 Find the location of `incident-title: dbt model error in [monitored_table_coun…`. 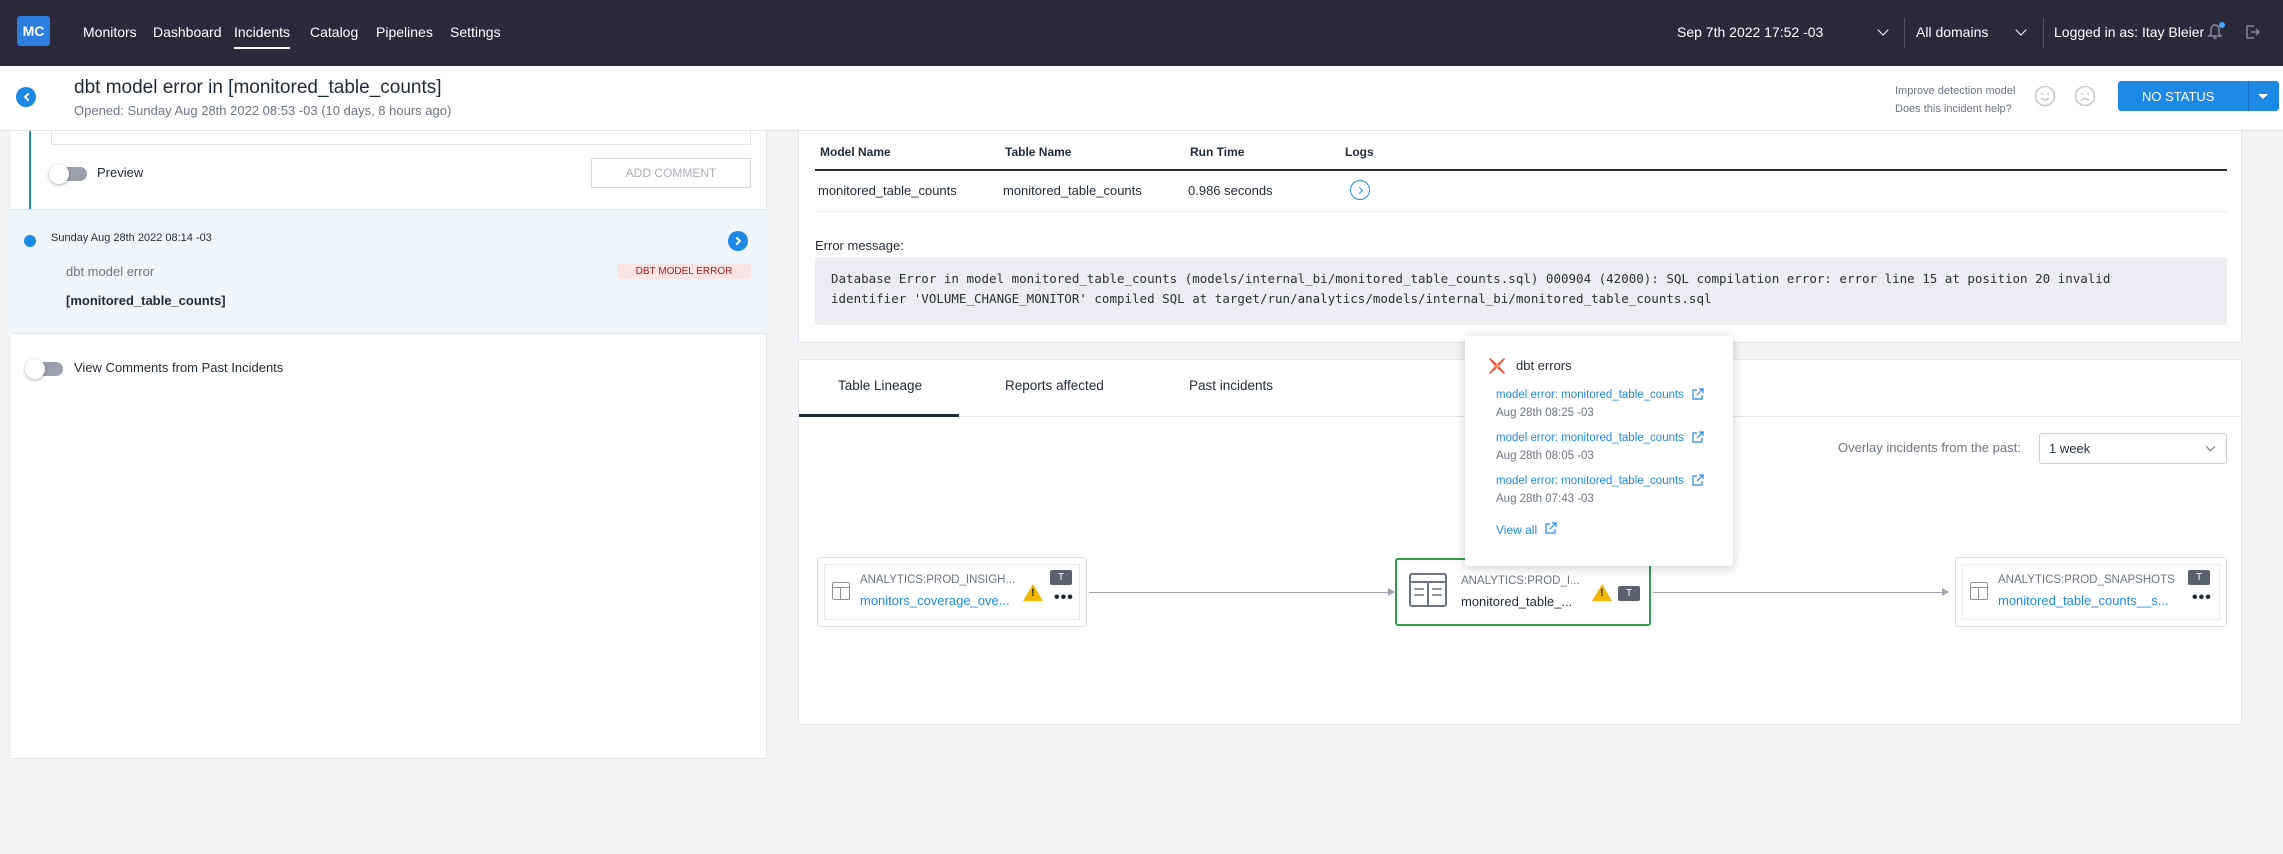

incident-title: dbt model error in [monitored_table_coun… is located at coordinates (258, 87).